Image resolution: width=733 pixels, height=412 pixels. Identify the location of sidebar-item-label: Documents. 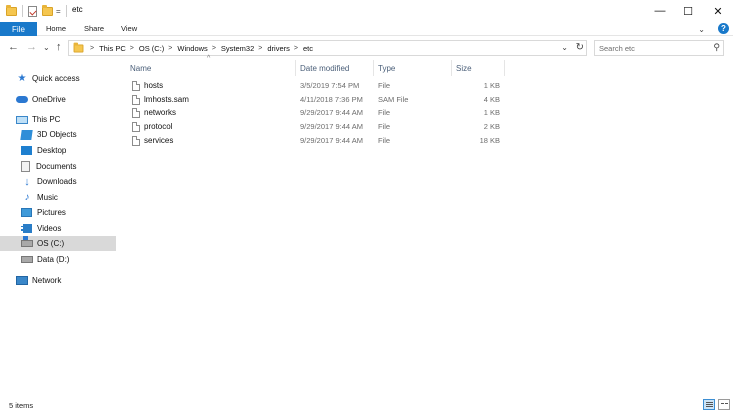
(56, 166).